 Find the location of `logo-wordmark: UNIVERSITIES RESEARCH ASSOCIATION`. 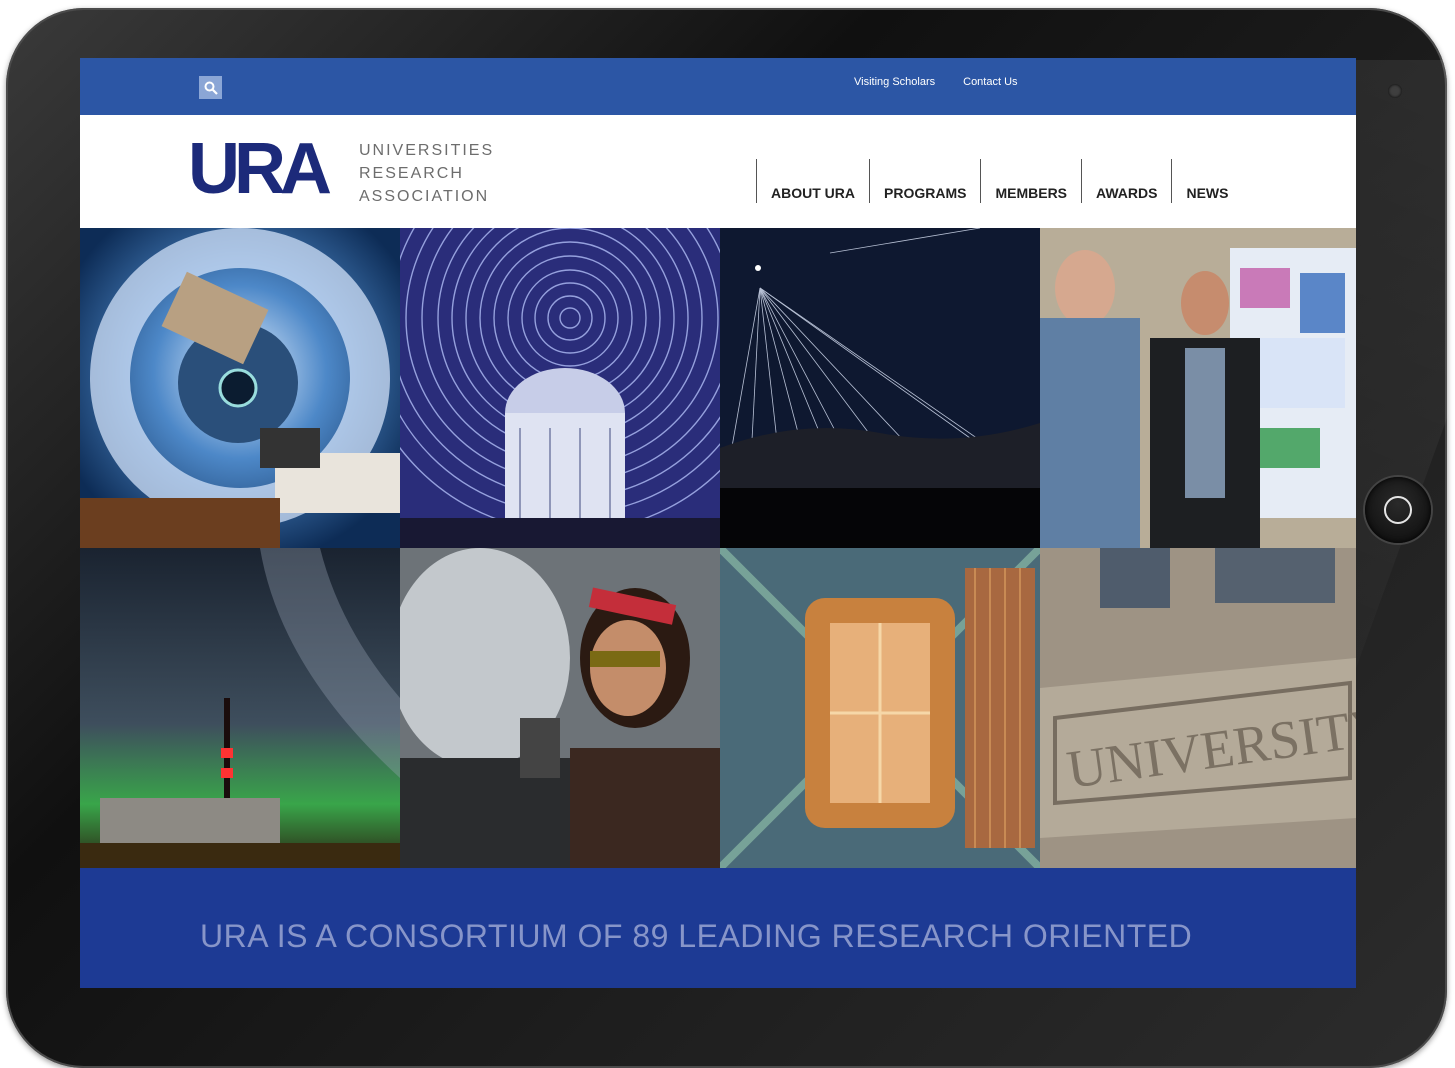

logo-wordmark: UNIVERSITIES RESEARCH ASSOCIATION is located at coordinates (426, 173).